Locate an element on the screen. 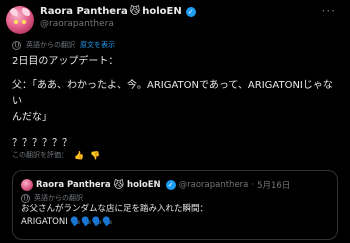 Image resolution: width=350 pixels, height=243 pixels. author-name-row: Raora Panthera 😼 holoEN ✓ is located at coordinates (118, 11).